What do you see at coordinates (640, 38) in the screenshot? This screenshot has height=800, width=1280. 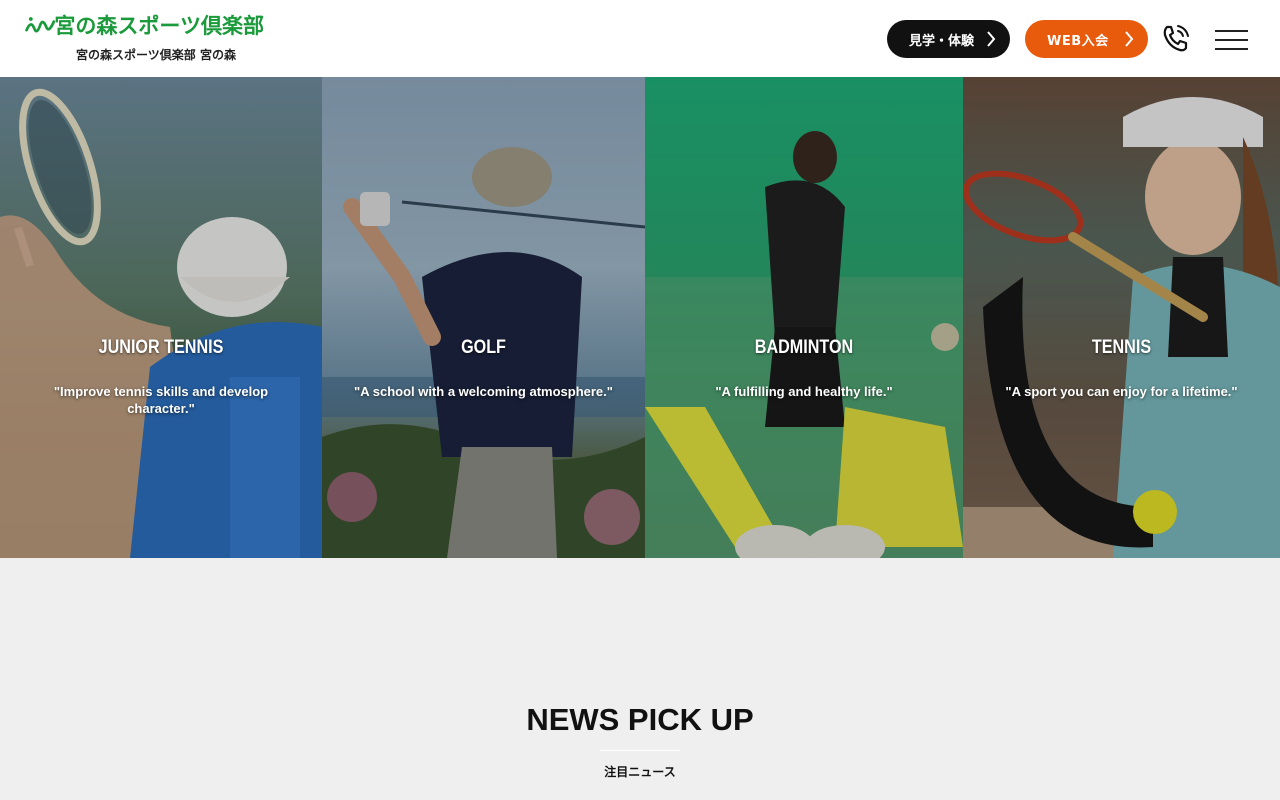 I see `site-header: 宮の森スポーツ倶楽部 宮の森スポーツ倶楽部 宮の森 見学・体験 WEB入会` at bounding box center [640, 38].